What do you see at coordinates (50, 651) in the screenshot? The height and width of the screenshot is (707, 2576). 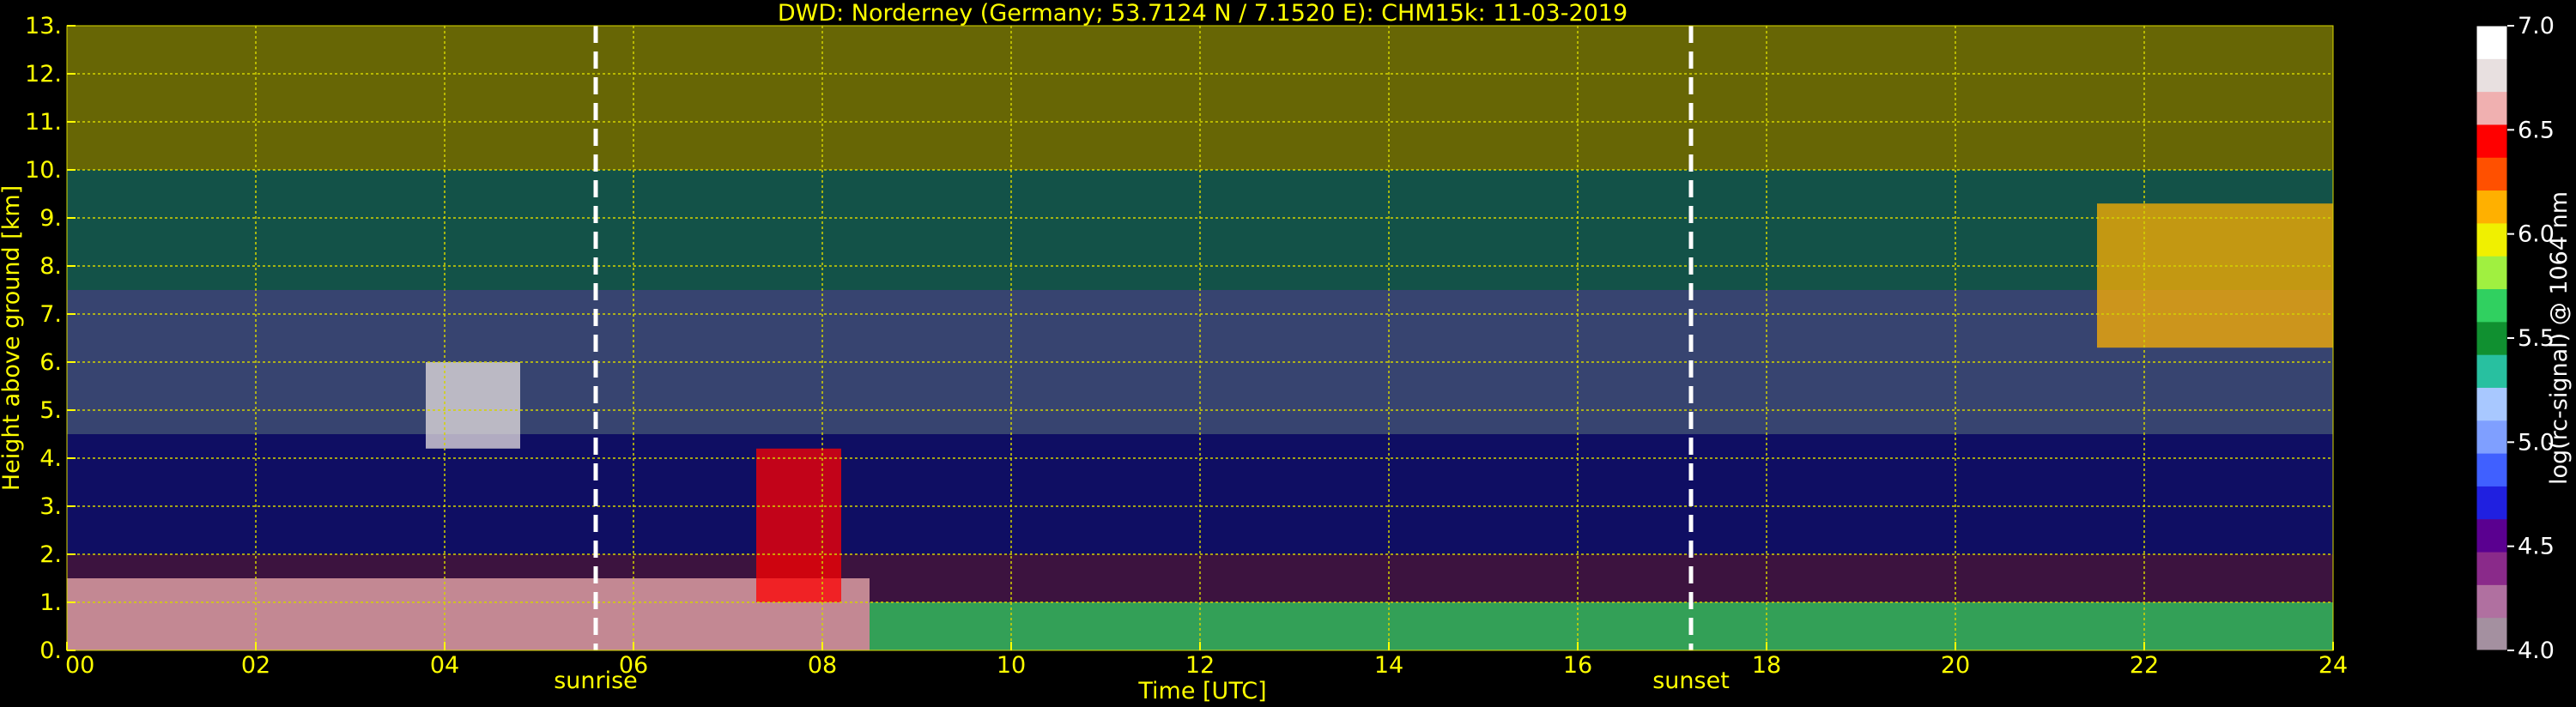 I see `y-tick-label: 0.` at bounding box center [50, 651].